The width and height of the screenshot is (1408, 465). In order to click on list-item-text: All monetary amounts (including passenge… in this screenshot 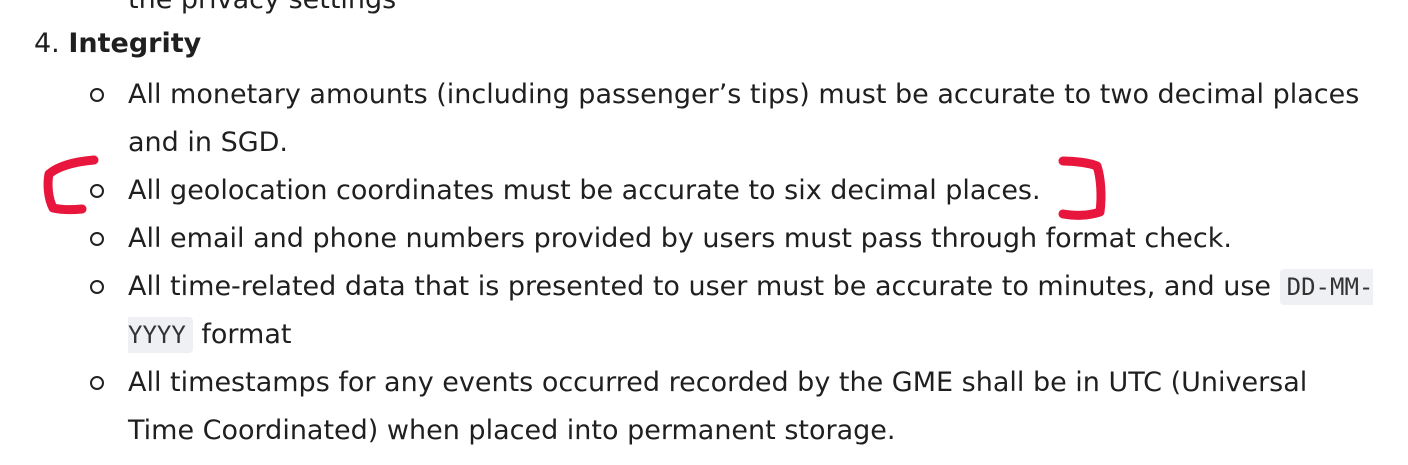, I will do `click(744, 118)`.